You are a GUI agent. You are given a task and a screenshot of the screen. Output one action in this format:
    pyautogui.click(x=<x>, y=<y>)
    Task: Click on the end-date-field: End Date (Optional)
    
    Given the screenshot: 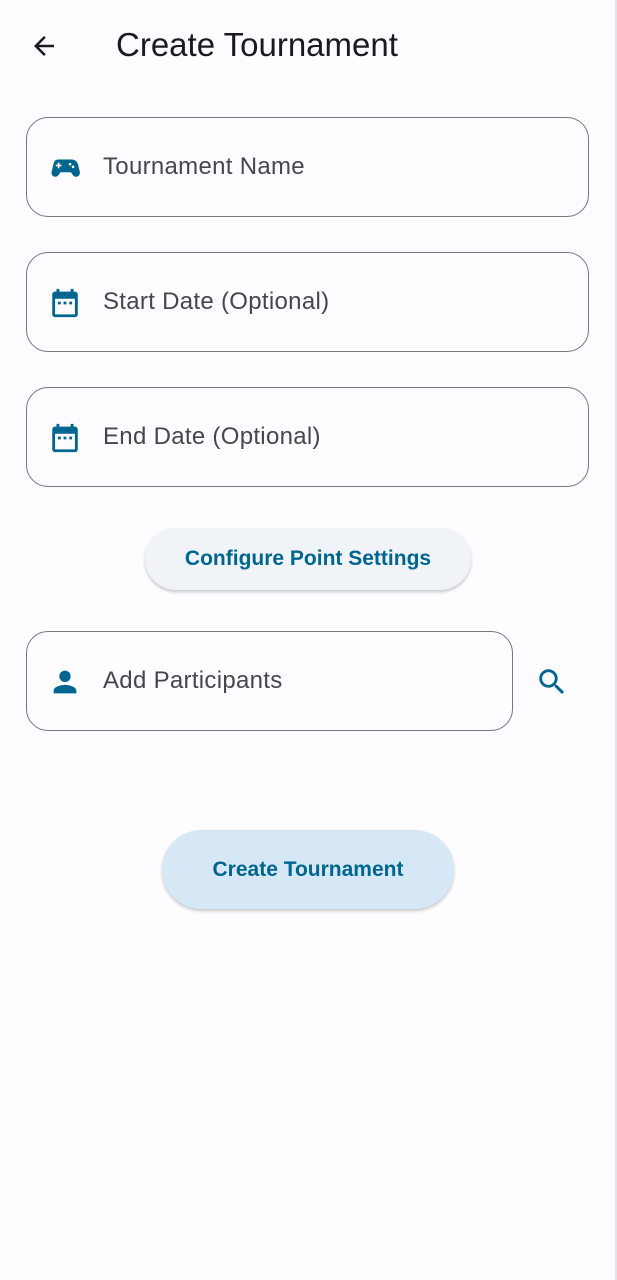 What is the action you would take?
    pyautogui.click(x=307, y=437)
    